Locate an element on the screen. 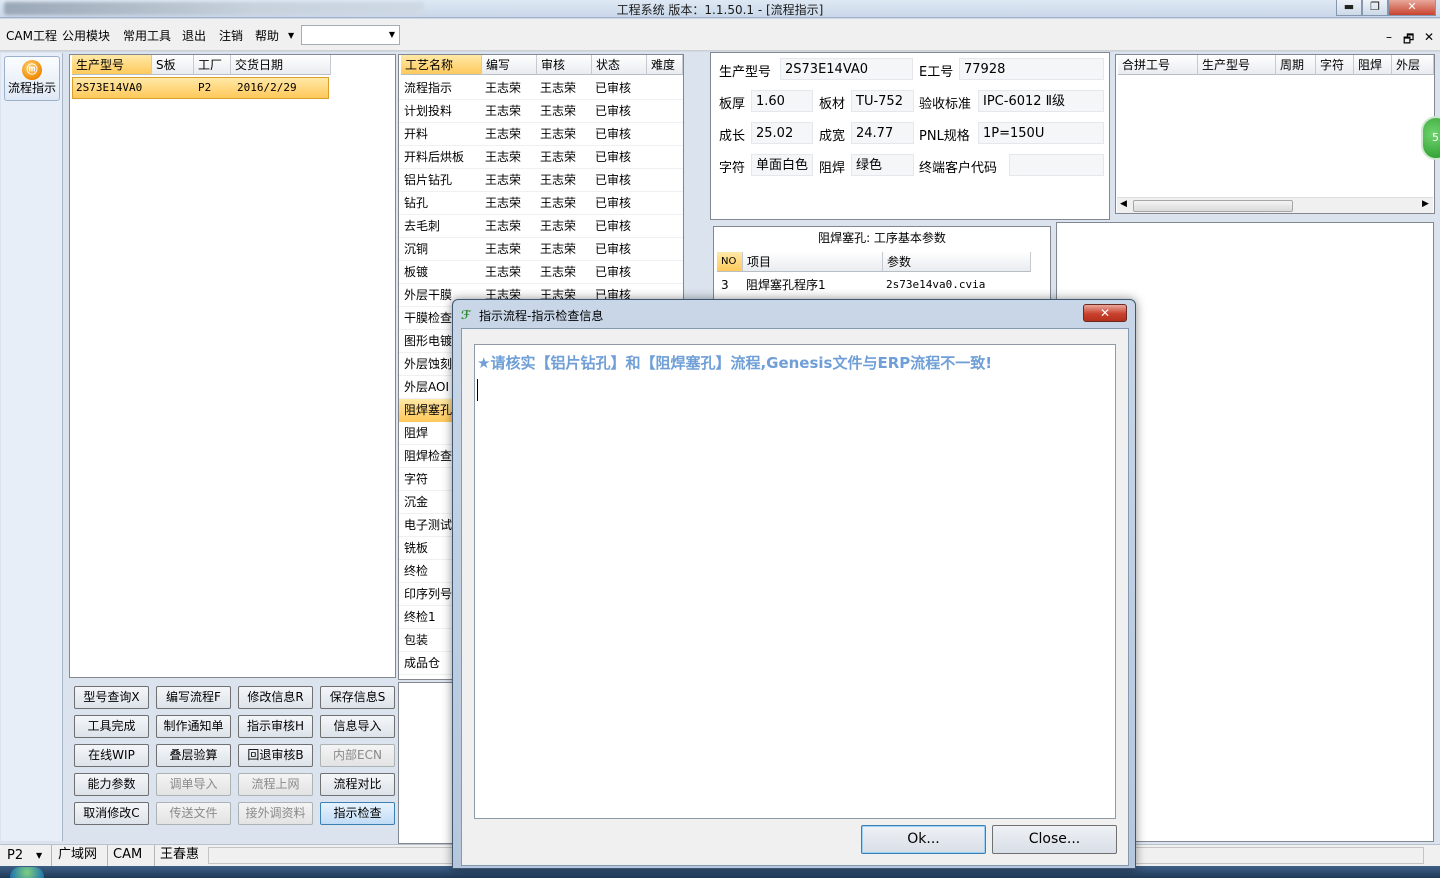 The image size is (1440, 878). legend-field: 单面白色 is located at coordinates (782, 165).